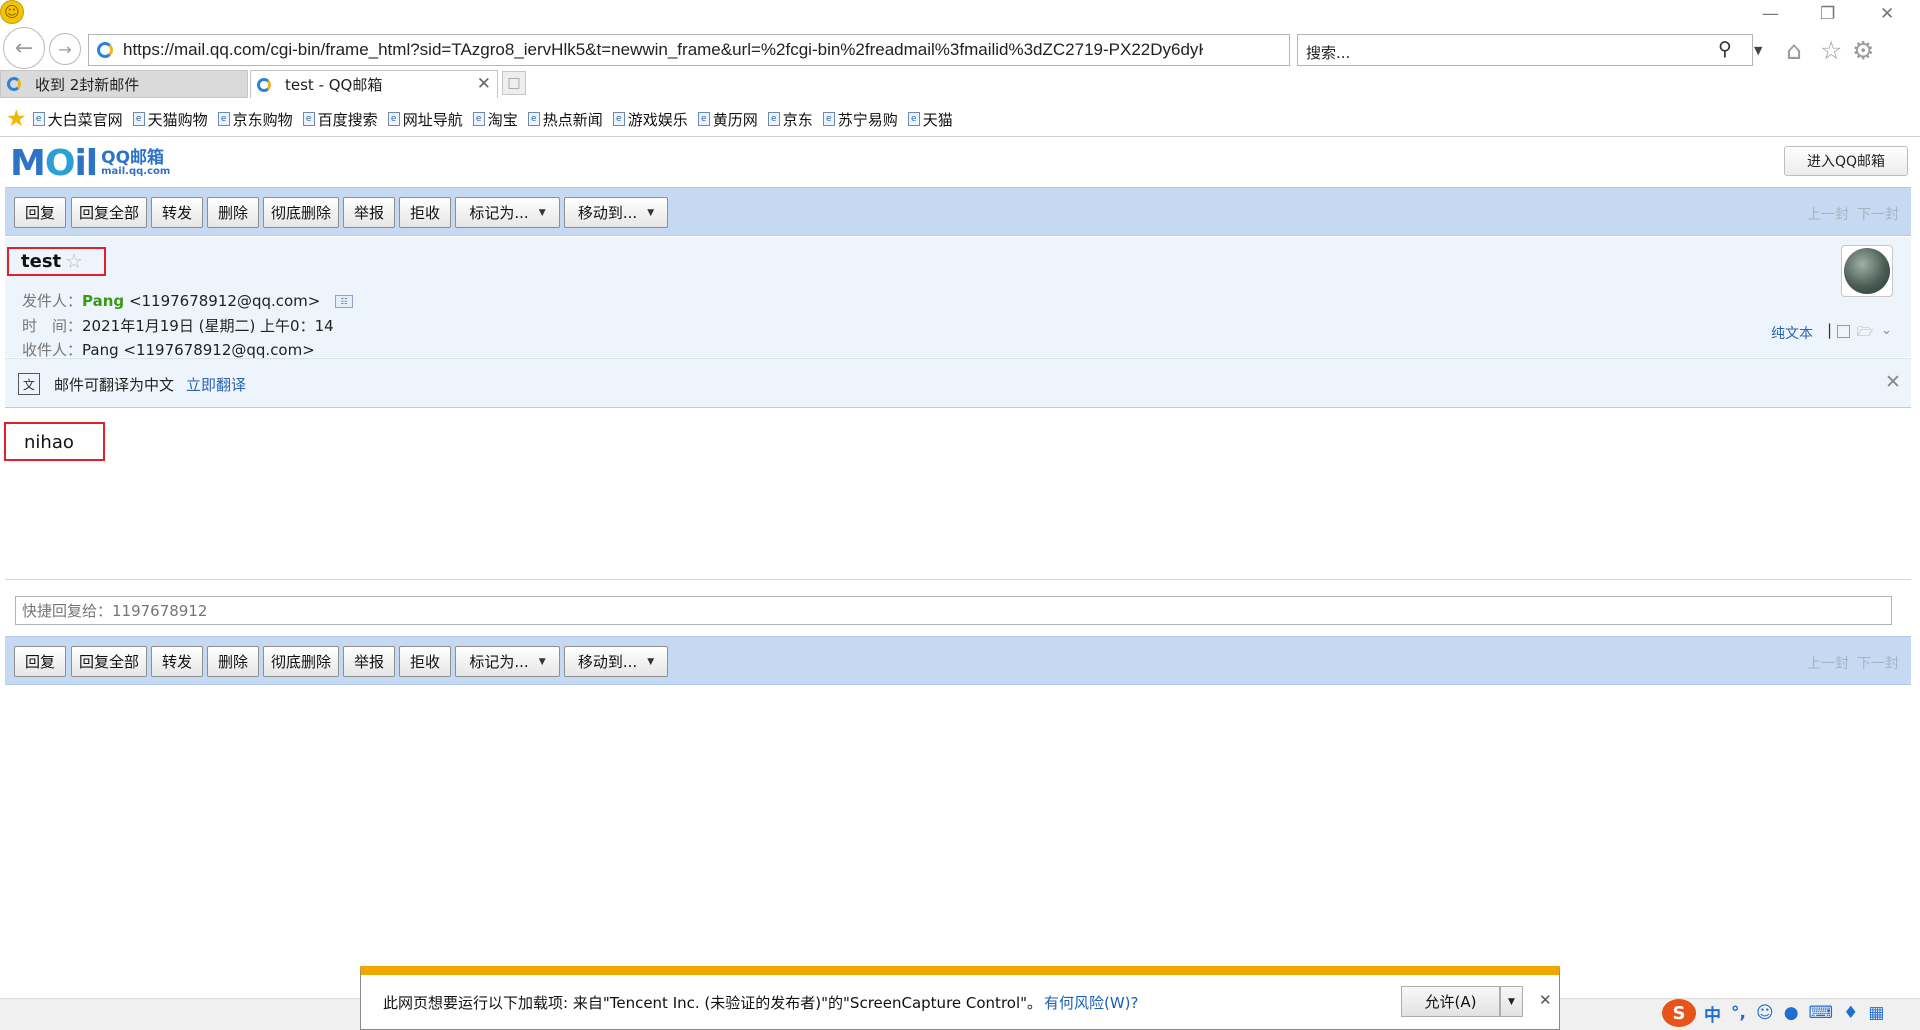  What do you see at coordinates (790, 119) in the screenshot?
I see `bookmark-item: e 京东` at bounding box center [790, 119].